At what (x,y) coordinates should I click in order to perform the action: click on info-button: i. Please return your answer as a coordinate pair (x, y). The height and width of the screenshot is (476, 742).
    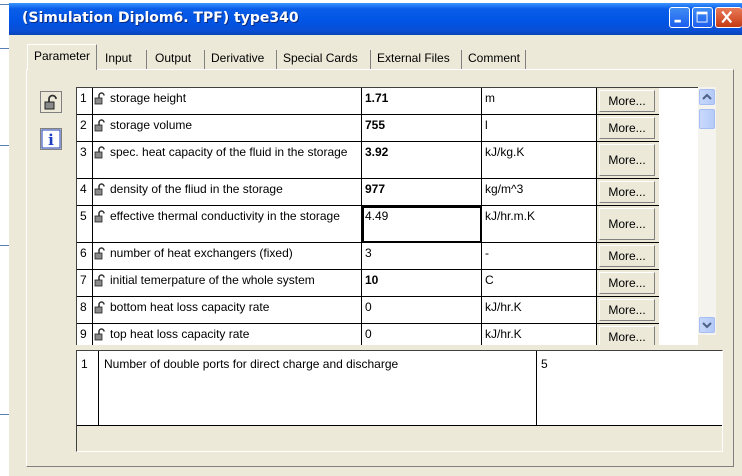
    Looking at the image, I should click on (51, 139).